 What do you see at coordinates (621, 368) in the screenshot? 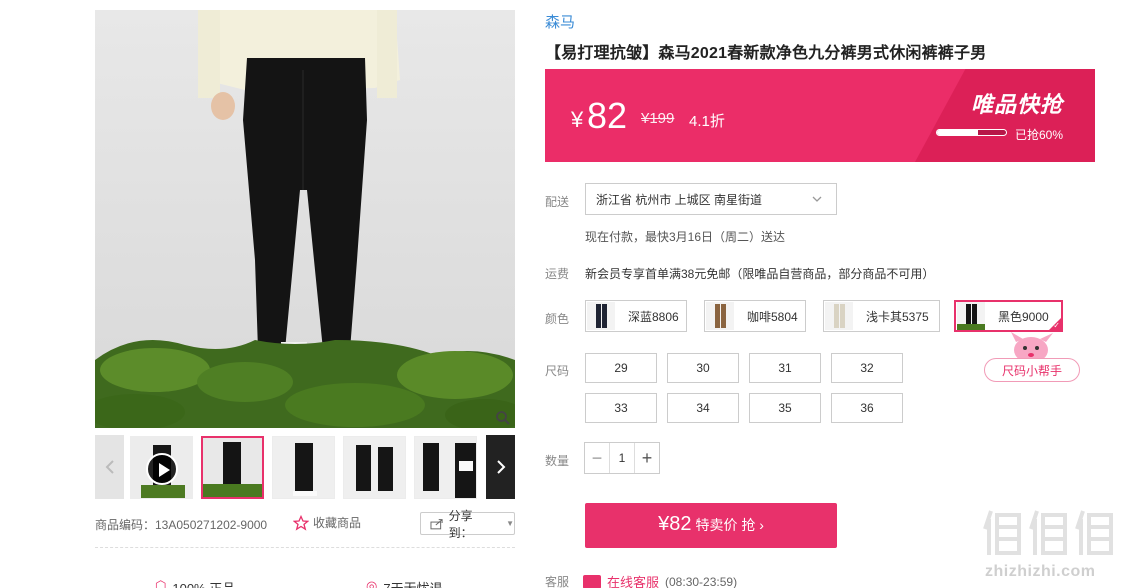
I see `size-option: 29` at bounding box center [621, 368].